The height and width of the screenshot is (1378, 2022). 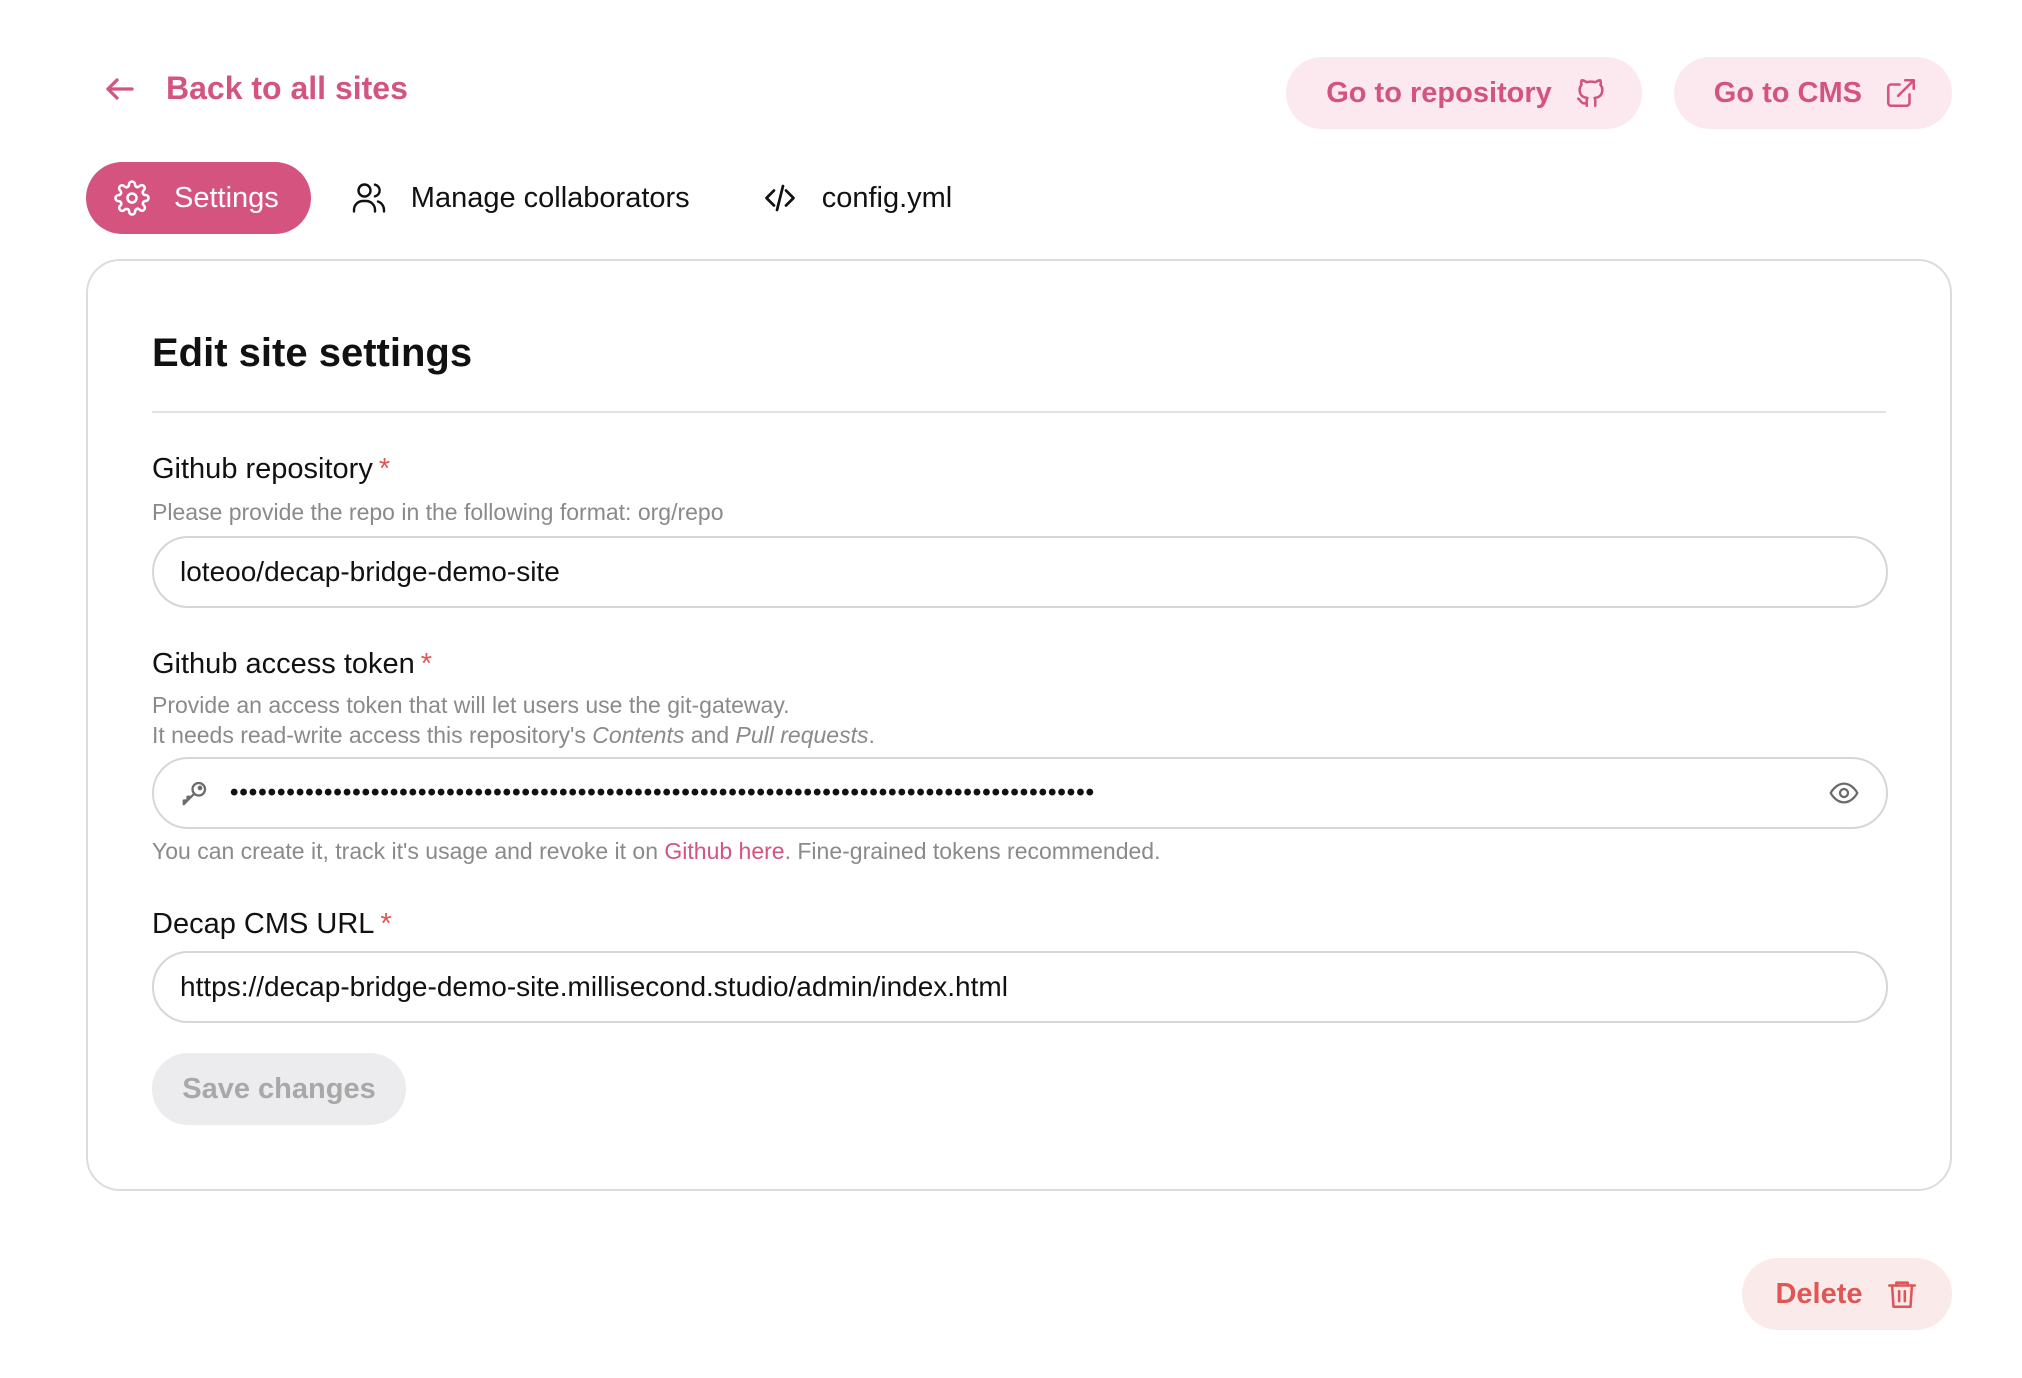 What do you see at coordinates (802, 735) in the screenshot?
I see `help-pull-requests-em: Pull requests` at bounding box center [802, 735].